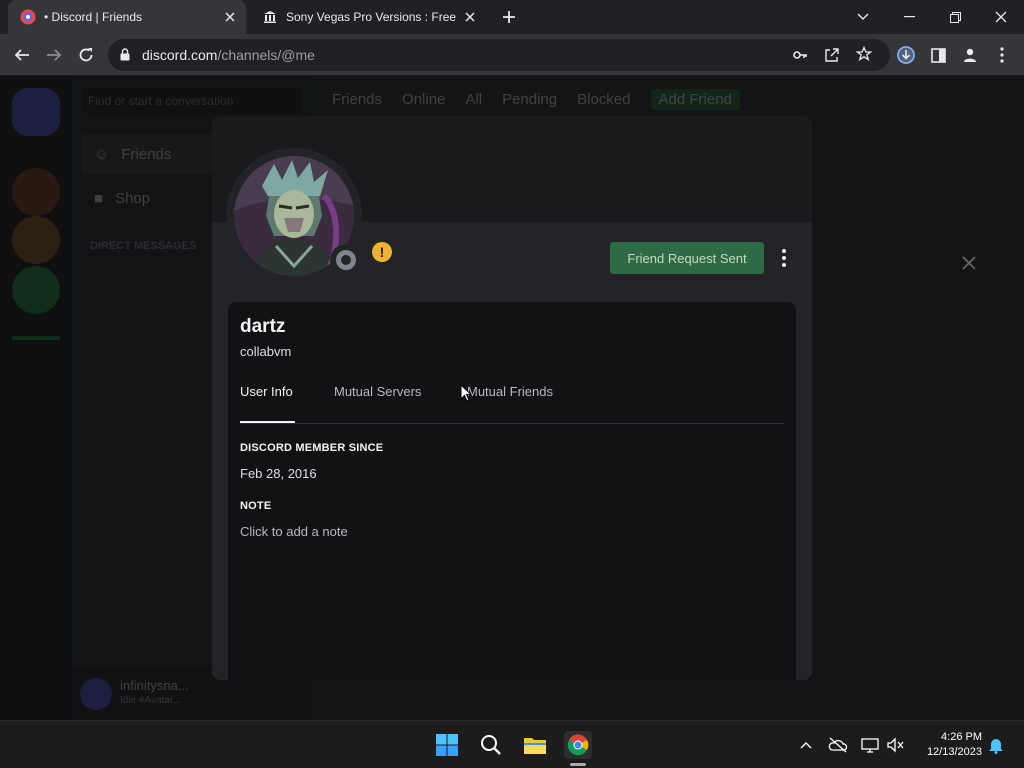 Image resolution: width=1024 pixels, height=768 pixels. I want to click on home-button, so click(36, 112).